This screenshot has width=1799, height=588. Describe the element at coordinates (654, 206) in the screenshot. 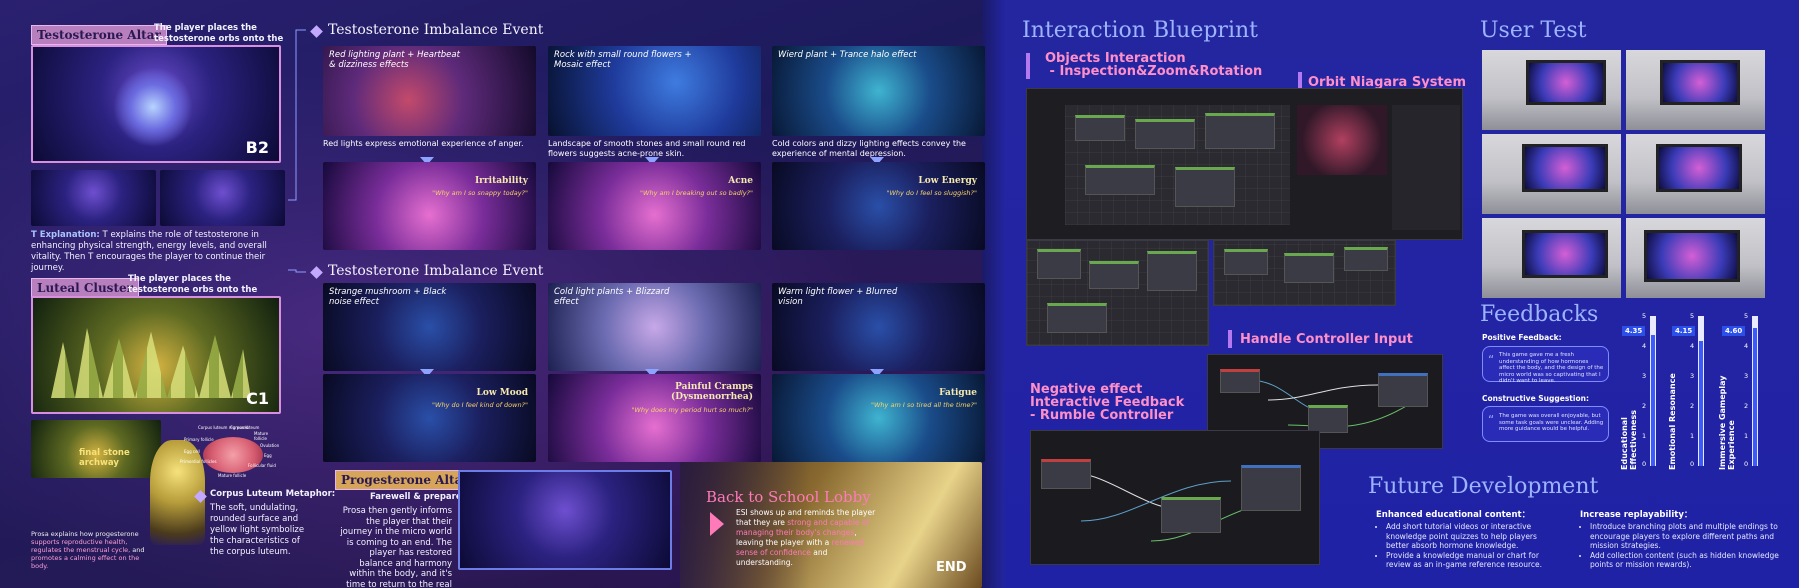

I see `event1-result-2: Acne "Why am I breaking out so badly?"` at that location.